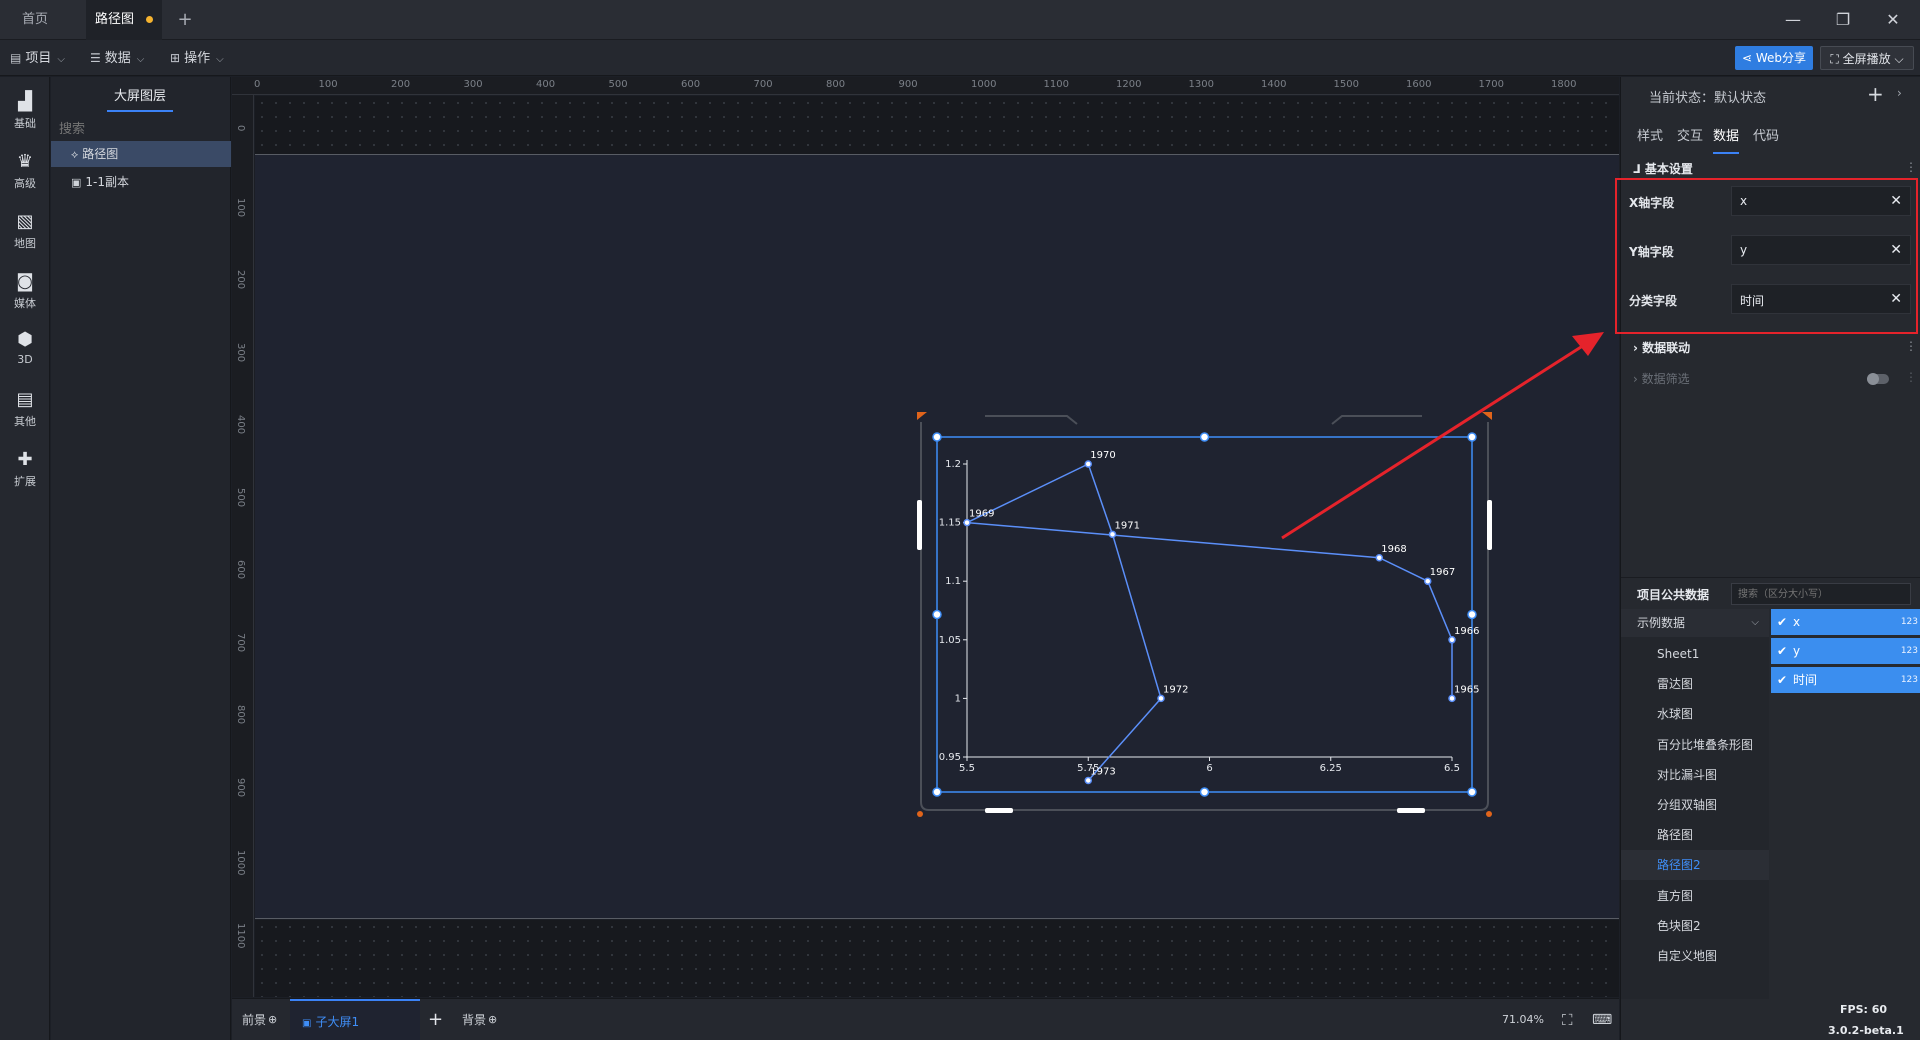 The width and height of the screenshot is (1920, 1040). I want to click on sub-screen-tab: ▣ 子大屏1, so click(355, 1019).